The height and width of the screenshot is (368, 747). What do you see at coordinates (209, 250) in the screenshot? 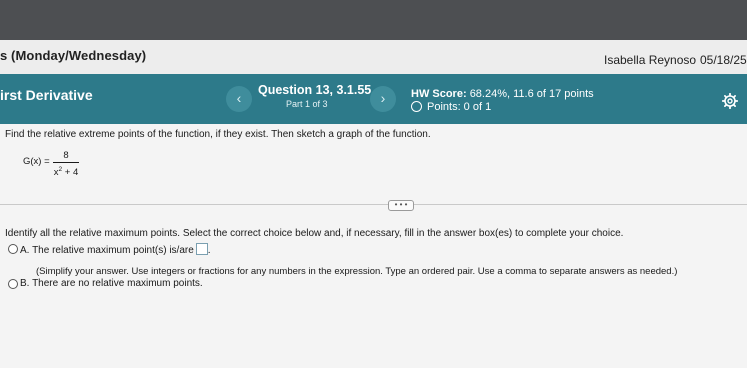
I see `choice-a-period: .` at bounding box center [209, 250].